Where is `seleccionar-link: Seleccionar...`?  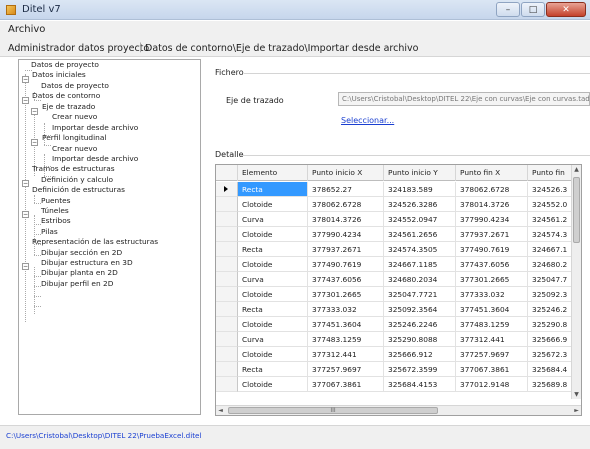
seleccionar-link: Seleccionar... is located at coordinates (367, 120).